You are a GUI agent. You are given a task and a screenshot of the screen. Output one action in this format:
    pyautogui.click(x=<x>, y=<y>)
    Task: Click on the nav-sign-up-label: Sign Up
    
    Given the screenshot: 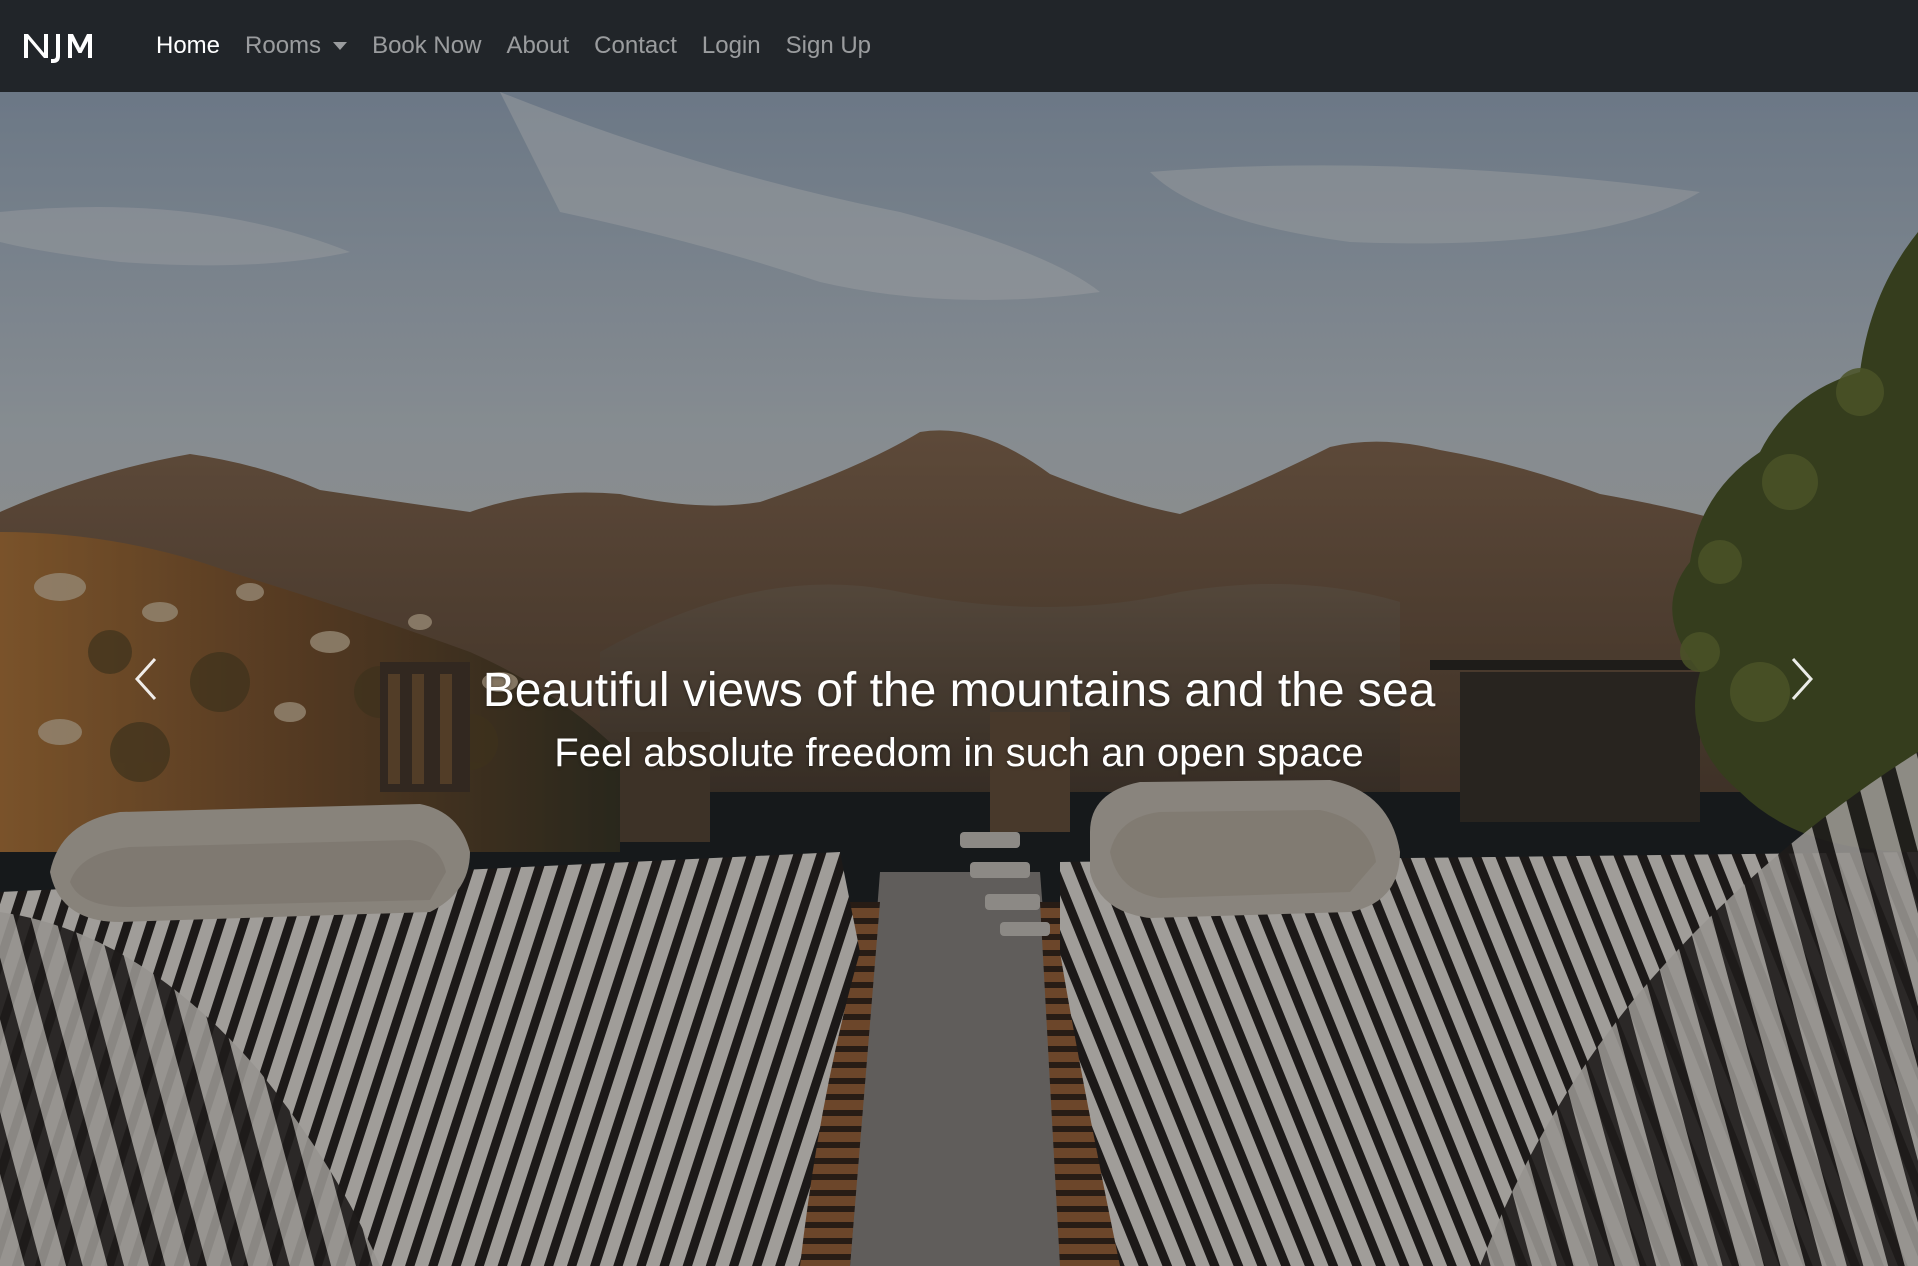 What is the action you would take?
    pyautogui.click(x=828, y=45)
    